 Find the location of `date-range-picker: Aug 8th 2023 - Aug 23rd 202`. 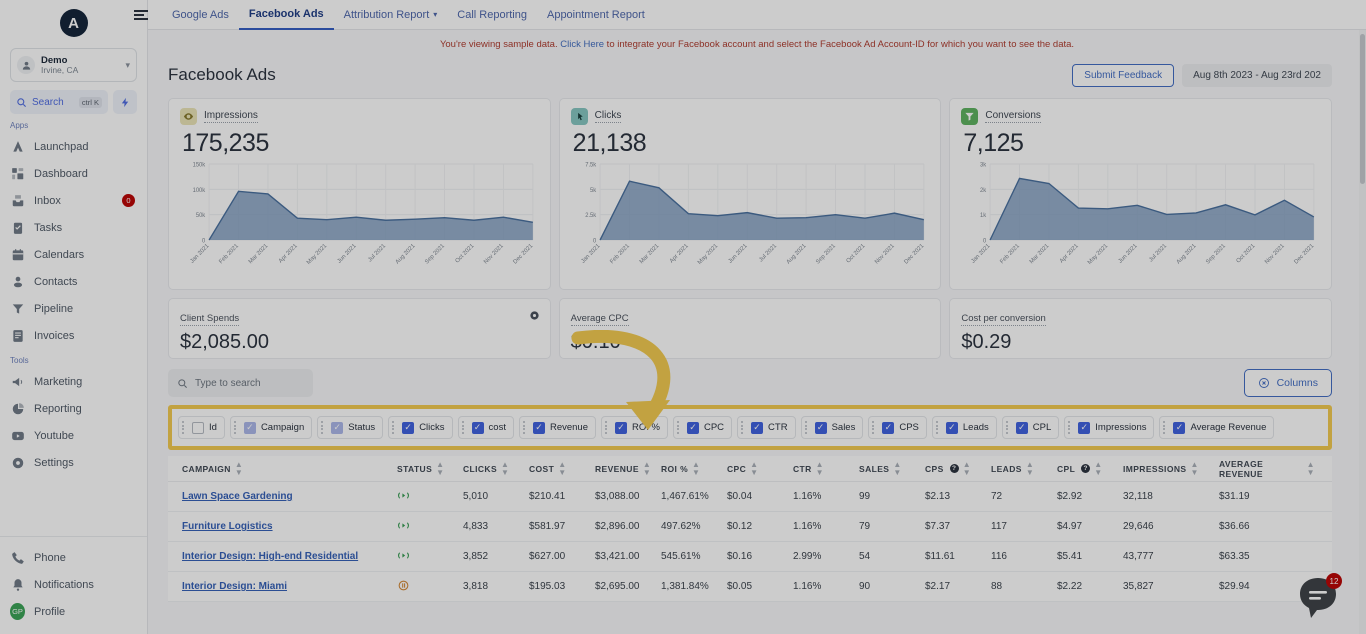

date-range-picker: Aug 8th 2023 - Aug 23rd 202 is located at coordinates (1257, 75).